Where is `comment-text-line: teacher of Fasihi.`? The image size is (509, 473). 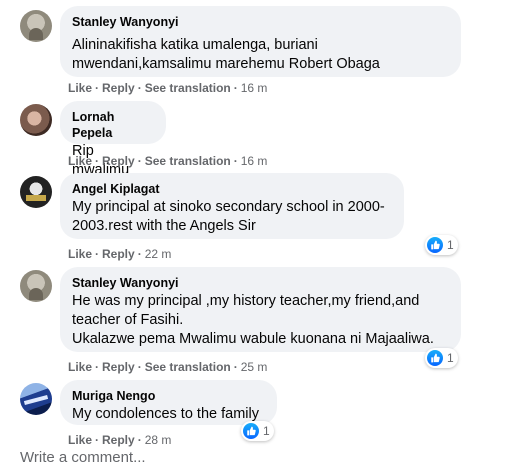 comment-text-line: teacher of Fasihi. is located at coordinates (128, 320).